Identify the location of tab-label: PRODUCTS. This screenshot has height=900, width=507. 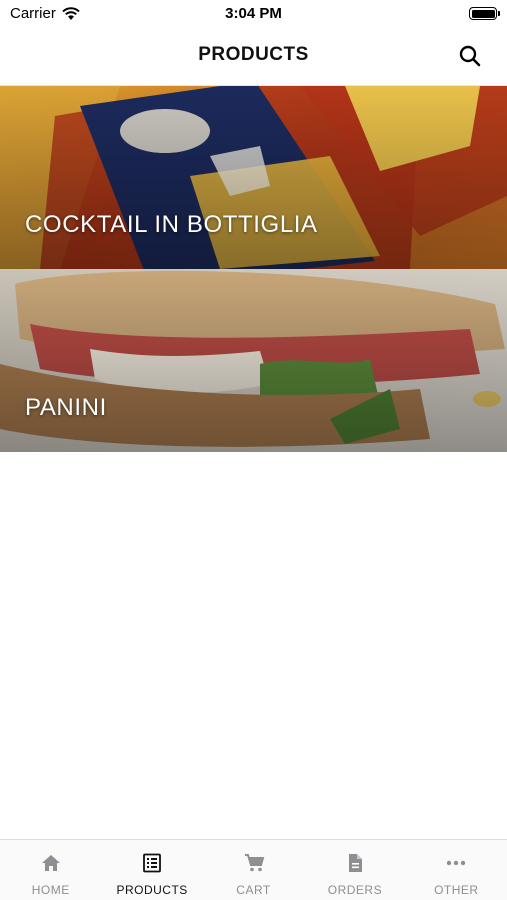
(152, 890).